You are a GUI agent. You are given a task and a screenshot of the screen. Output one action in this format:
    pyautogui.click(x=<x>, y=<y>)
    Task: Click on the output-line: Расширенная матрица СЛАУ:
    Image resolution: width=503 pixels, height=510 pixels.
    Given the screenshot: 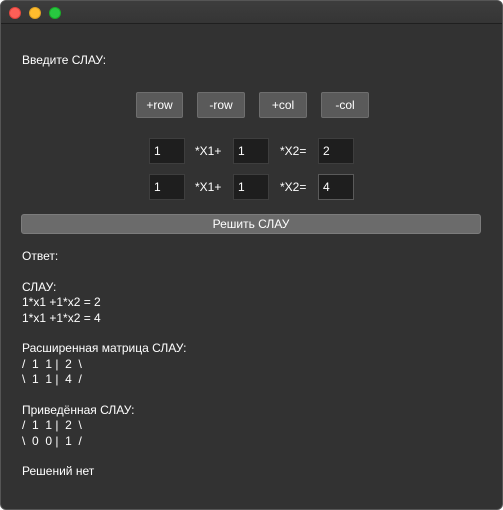 What is the action you would take?
    pyautogui.click(x=104, y=348)
    